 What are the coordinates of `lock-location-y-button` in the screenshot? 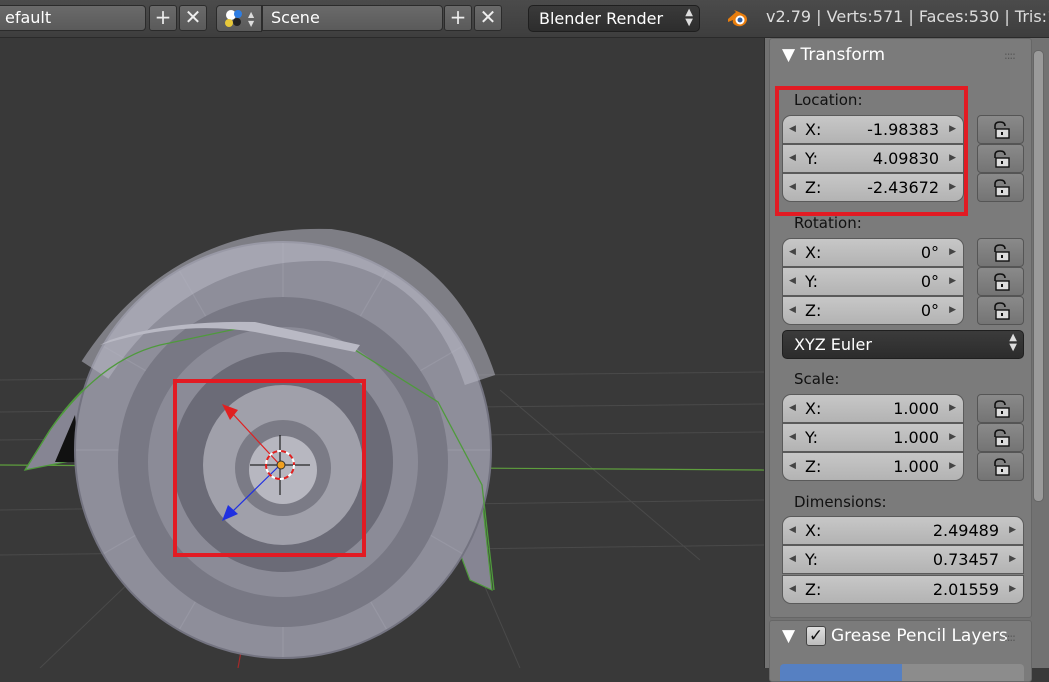 It's located at (1000, 158).